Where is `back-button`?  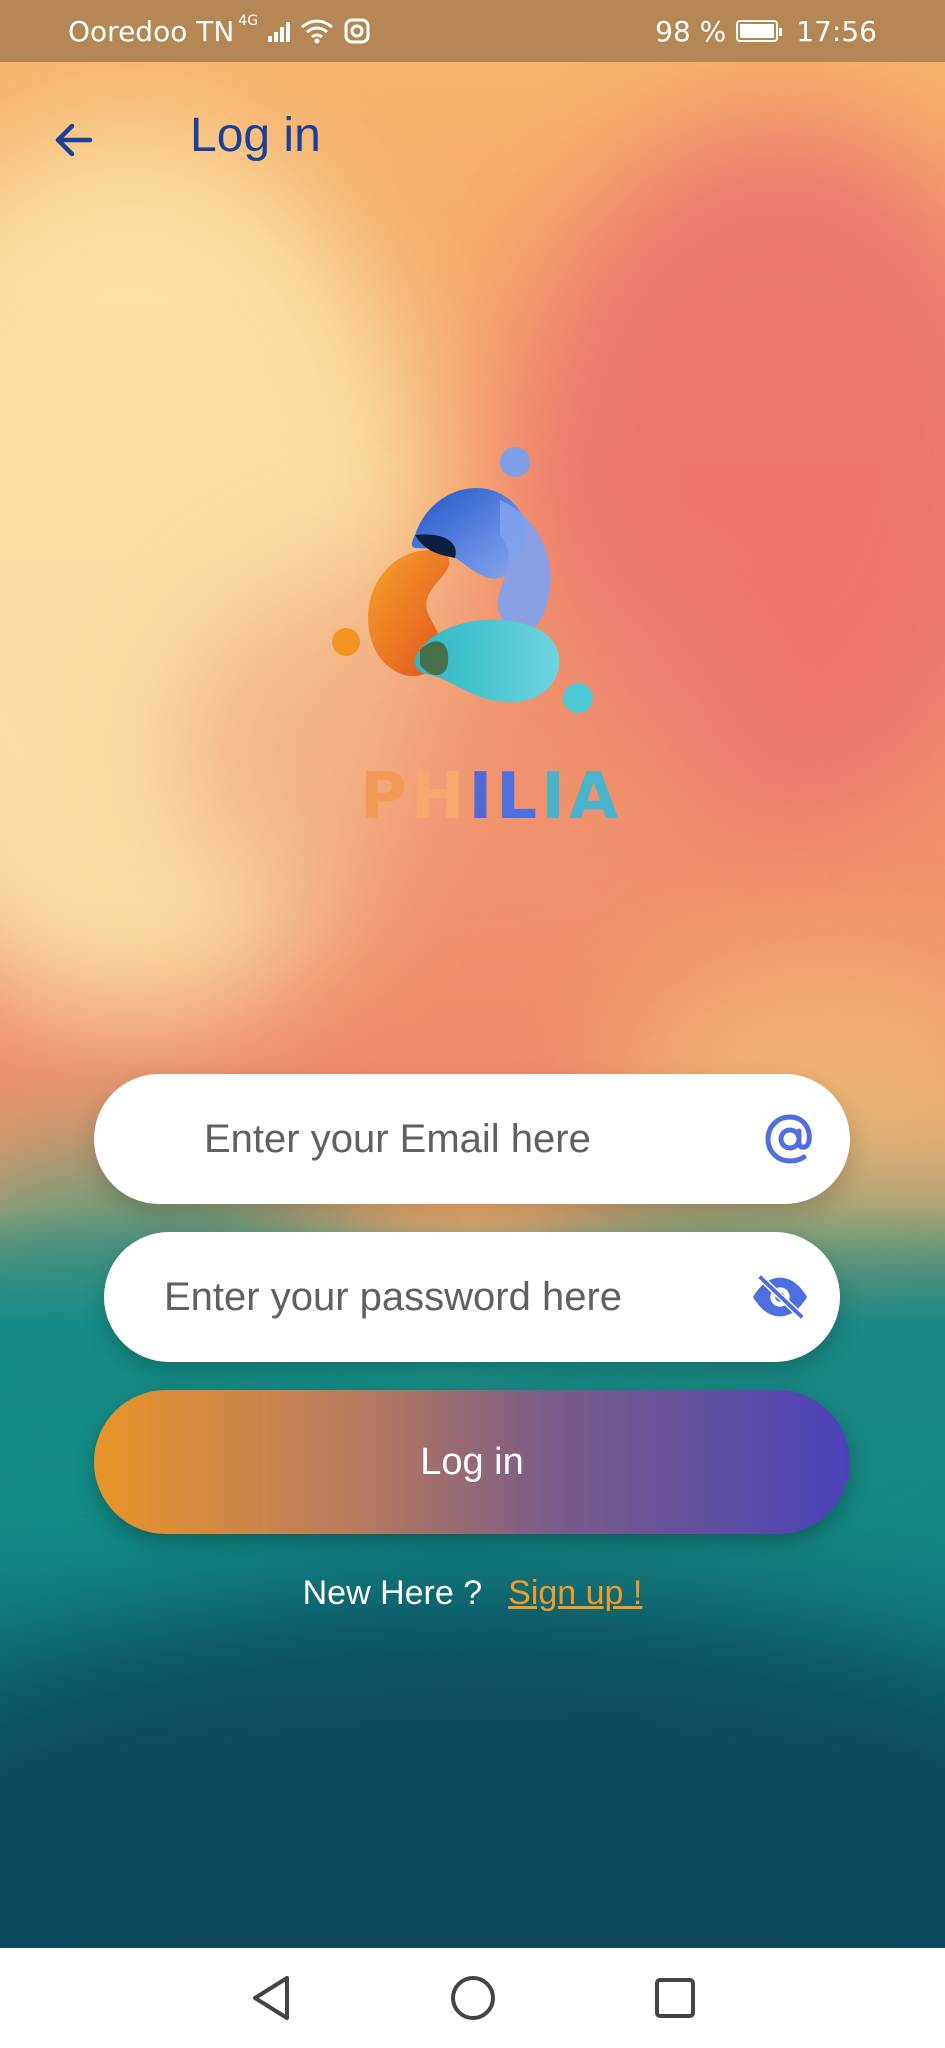
back-button is located at coordinates (74, 140).